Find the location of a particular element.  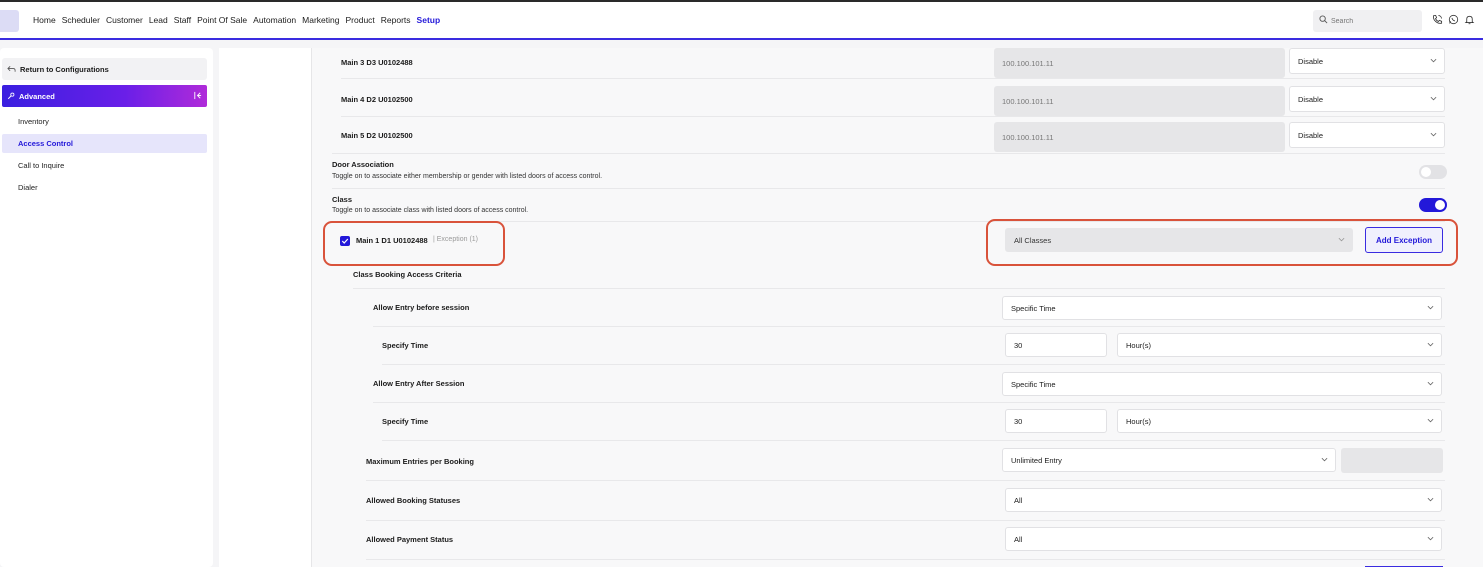

nav-marketing: Marketing is located at coordinates (320, 20).